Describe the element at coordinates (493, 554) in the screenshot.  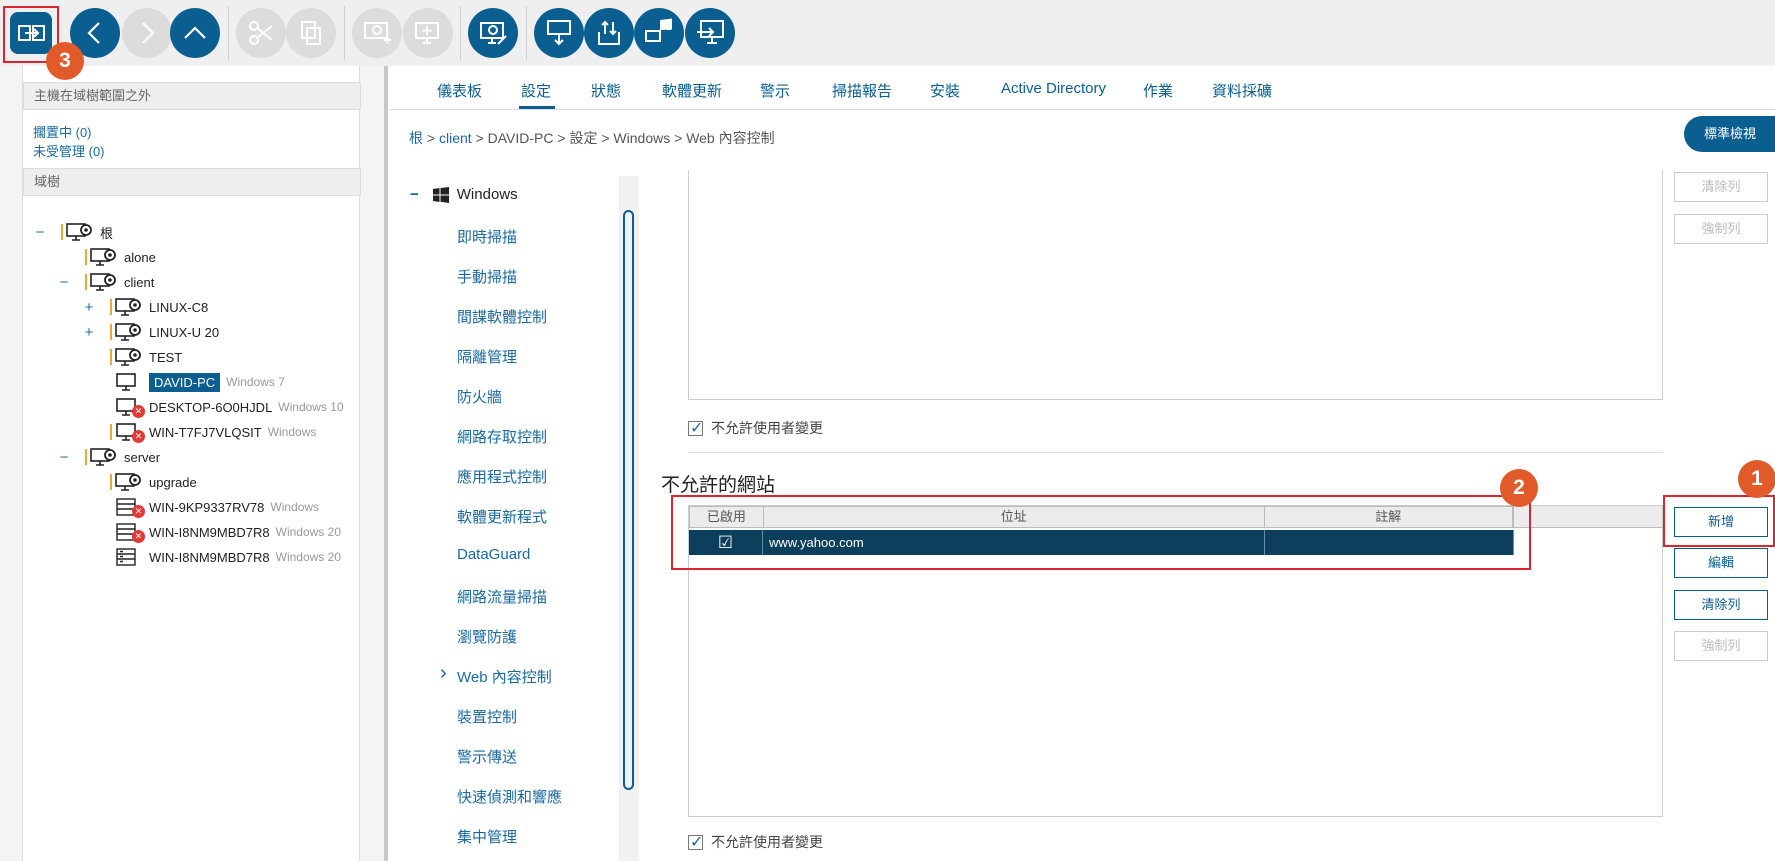
I see `nav-item: DataGuard` at that location.